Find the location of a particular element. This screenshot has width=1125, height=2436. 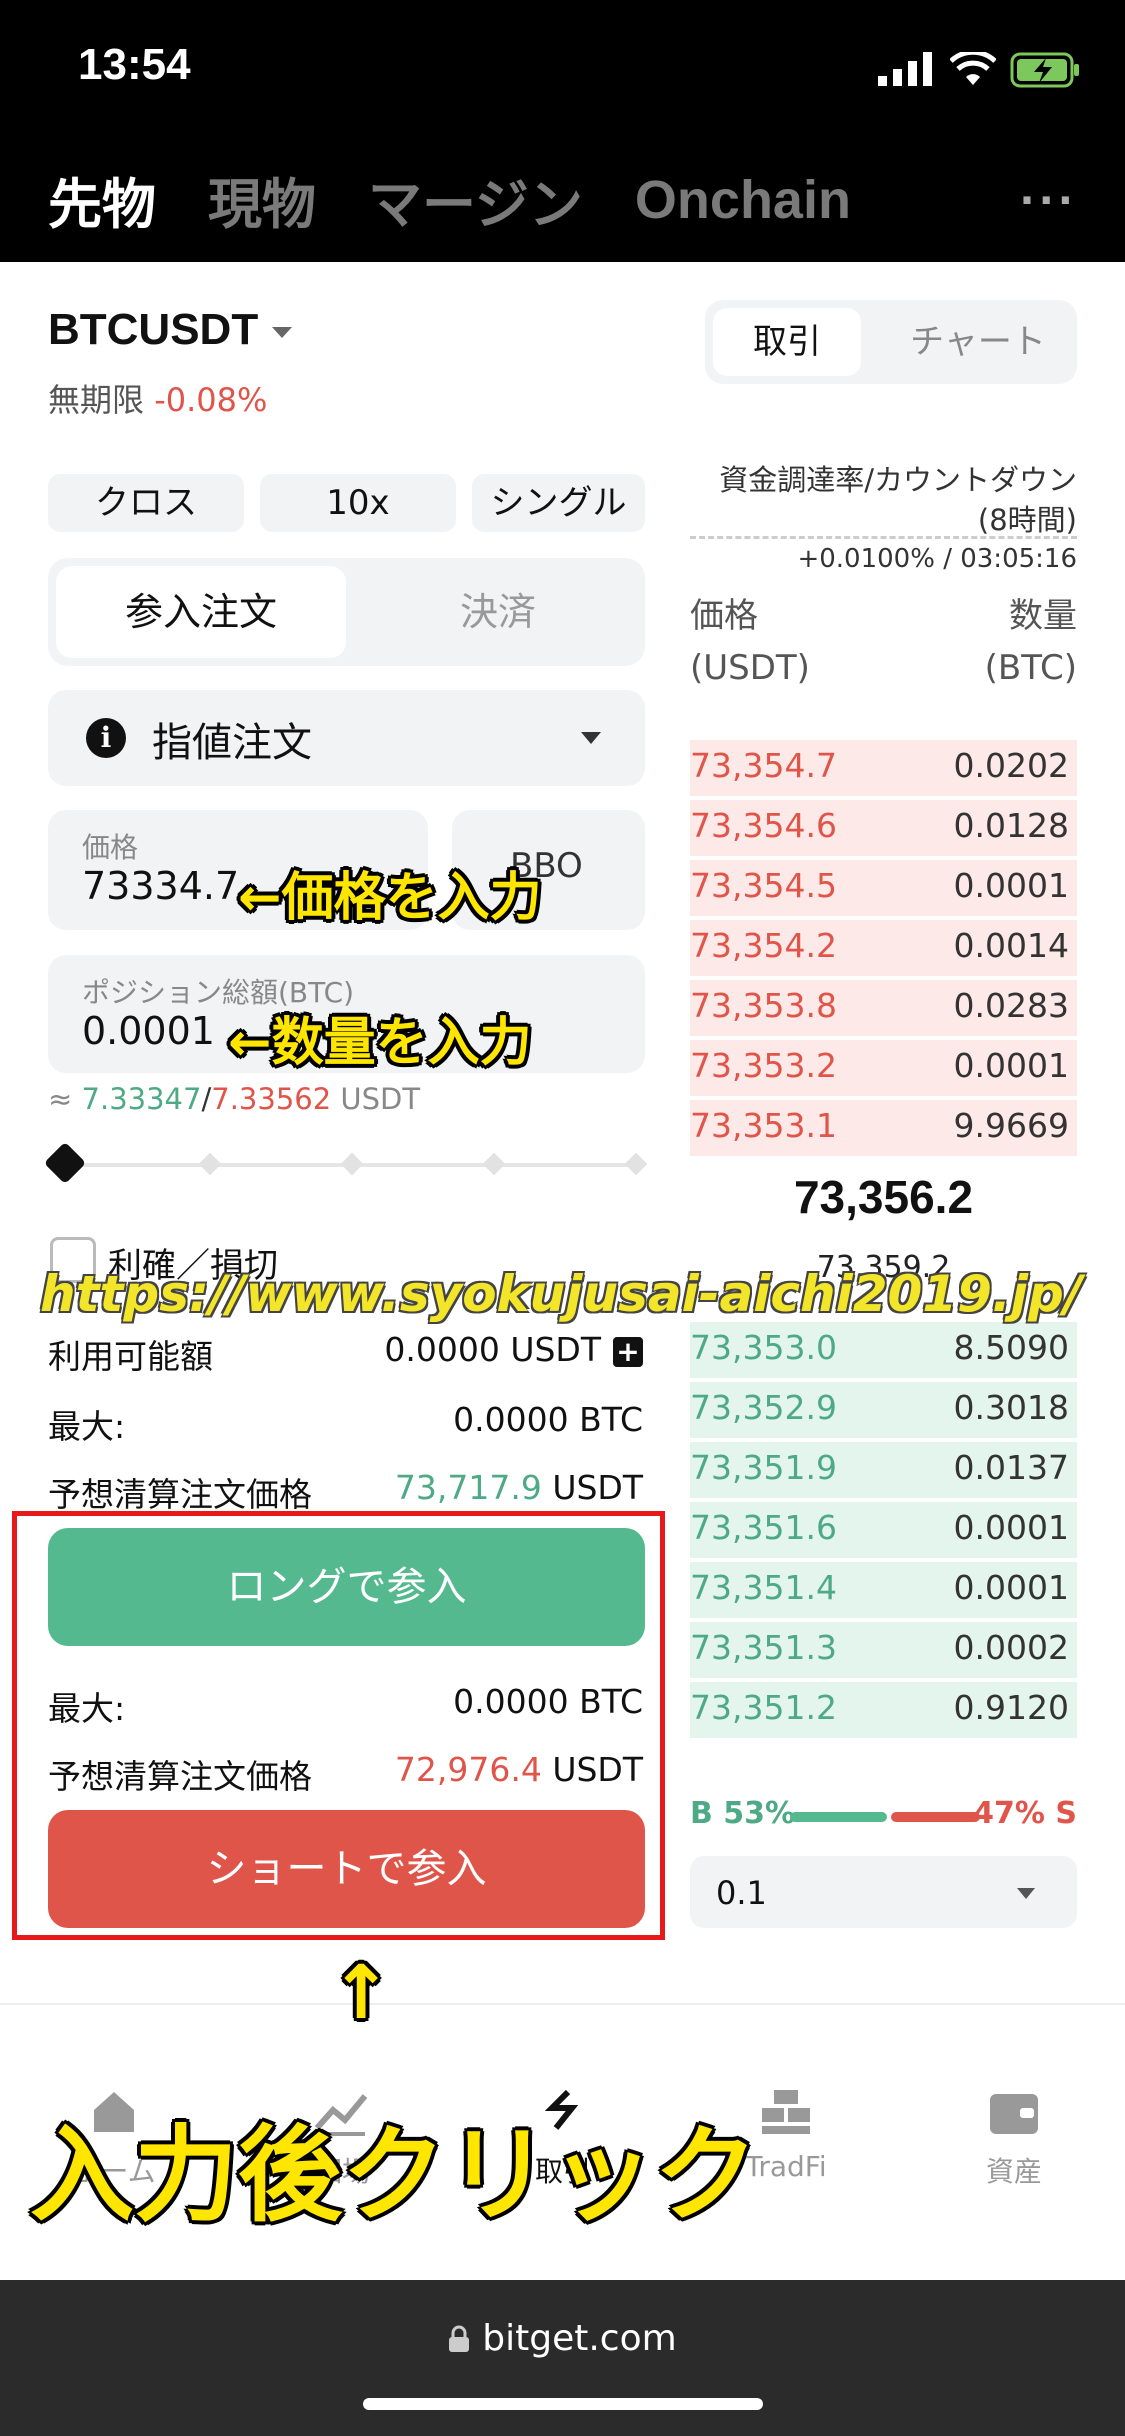

bid-row: 73,353.0 8.5090 is located at coordinates (883, 1350).